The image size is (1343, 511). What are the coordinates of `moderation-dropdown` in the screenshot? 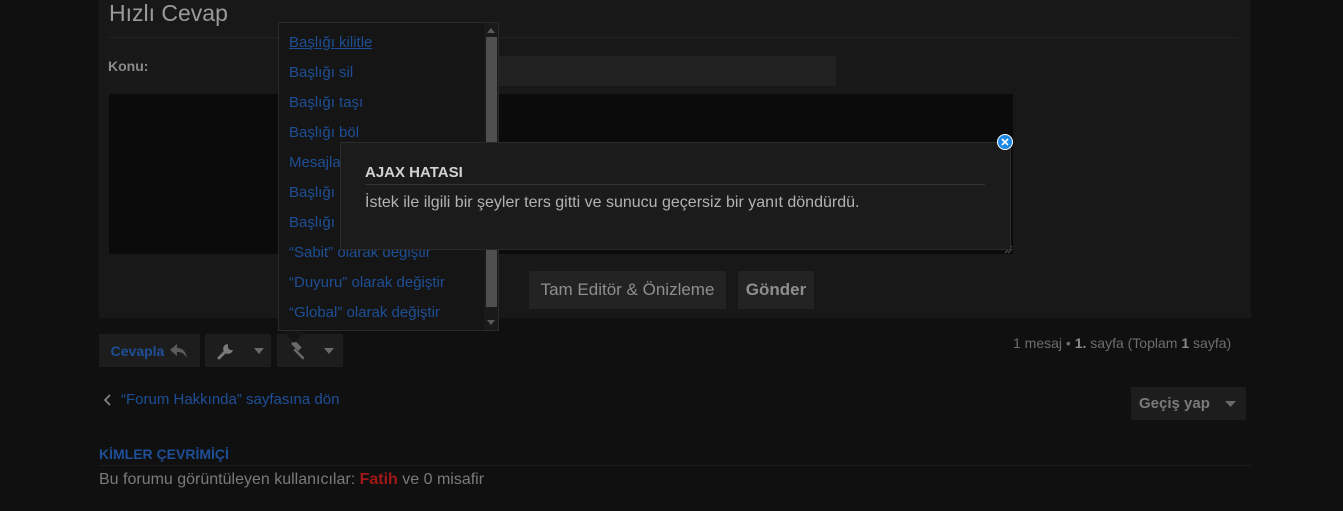 It's located at (329, 350).